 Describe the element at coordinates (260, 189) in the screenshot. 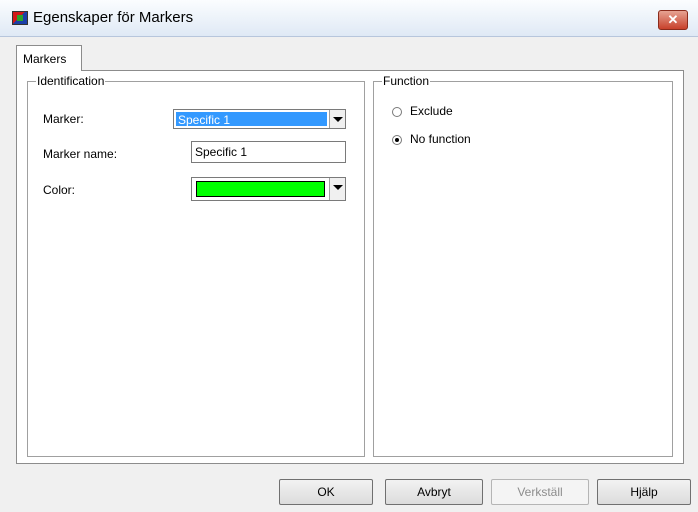

I see `color-swatch` at that location.